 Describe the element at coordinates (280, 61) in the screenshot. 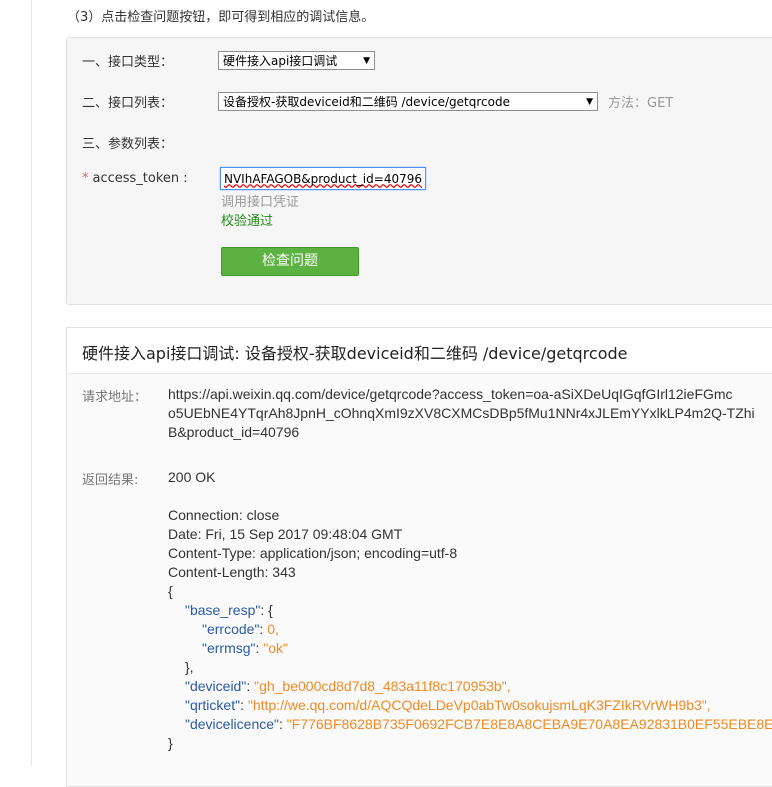

I see `interface-type-value: 硬件接入api接口调试` at that location.